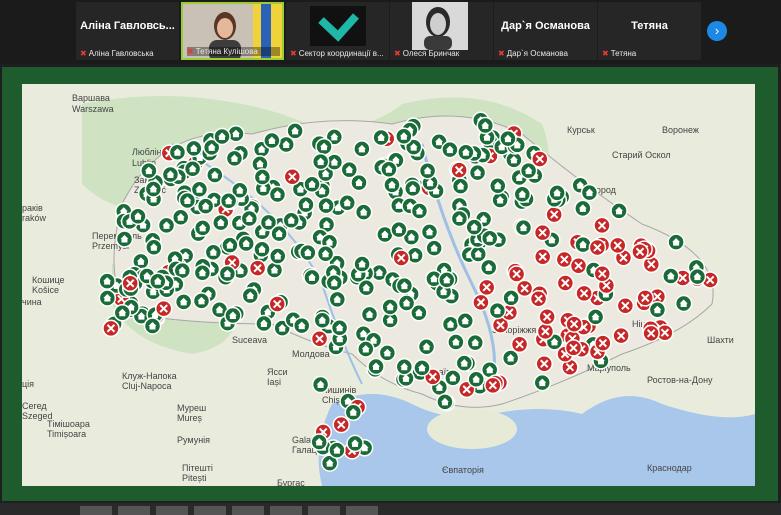 This screenshot has width=781, height=515. Describe the element at coordinates (545, 31) in the screenshot. I see `participant-tile: Дар`я Османова ✖ Дар`я Османова` at that location.